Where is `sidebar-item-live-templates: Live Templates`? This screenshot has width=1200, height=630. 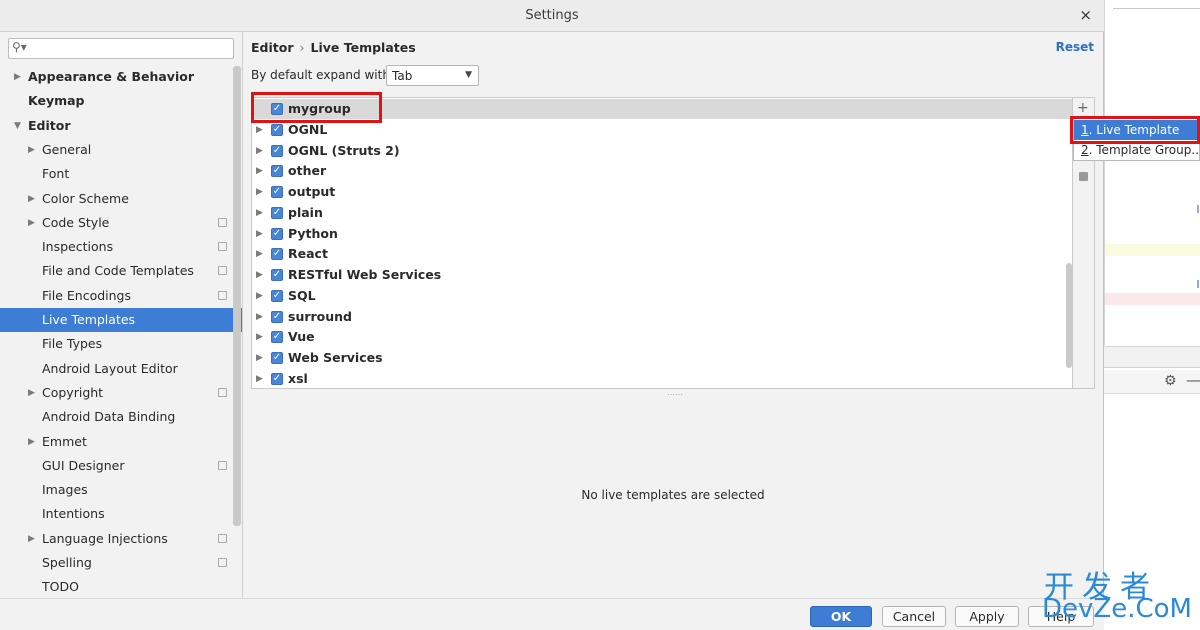 sidebar-item-live-templates: Live Templates is located at coordinates (121, 320).